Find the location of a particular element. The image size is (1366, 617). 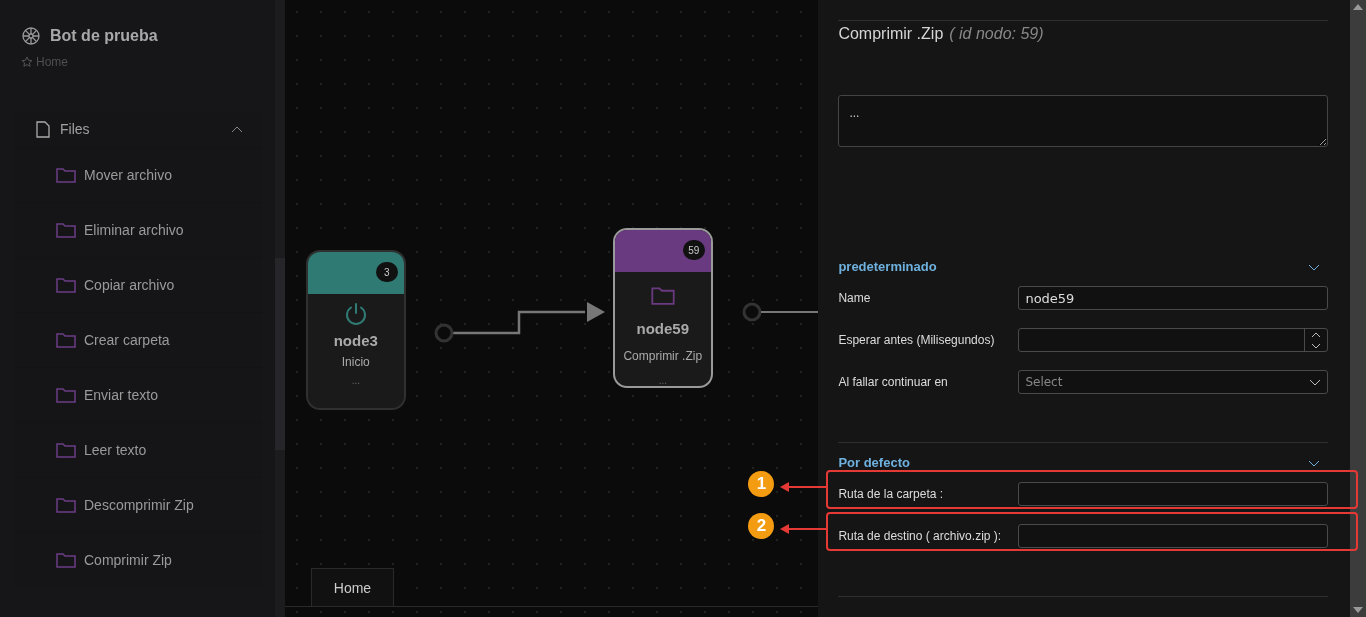

star-icon is located at coordinates (27, 62).